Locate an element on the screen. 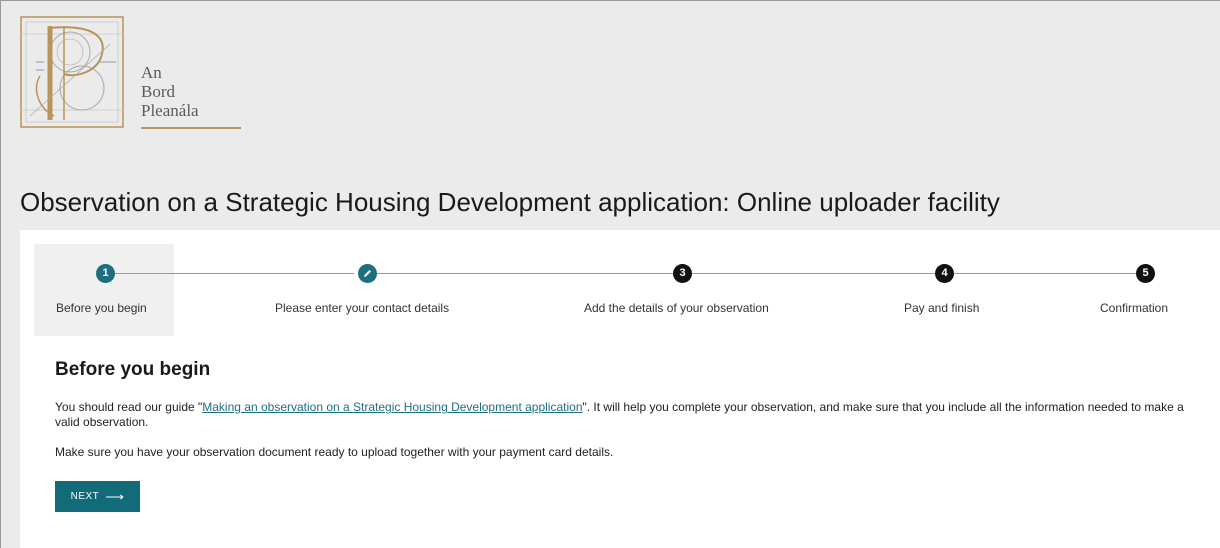  step-2-edit-icon is located at coordinates (367, 273).